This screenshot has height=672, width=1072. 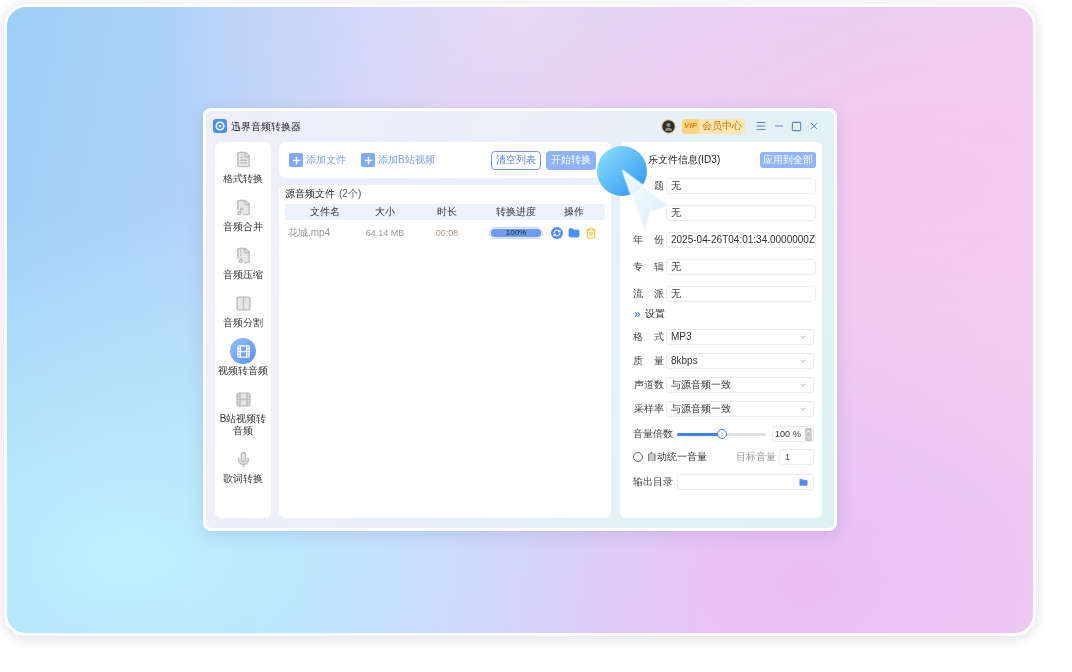 What do you see at coordinates (574, 212) in the screenshot?
I see `column-header: 操作` at bounding box center [574, 212].